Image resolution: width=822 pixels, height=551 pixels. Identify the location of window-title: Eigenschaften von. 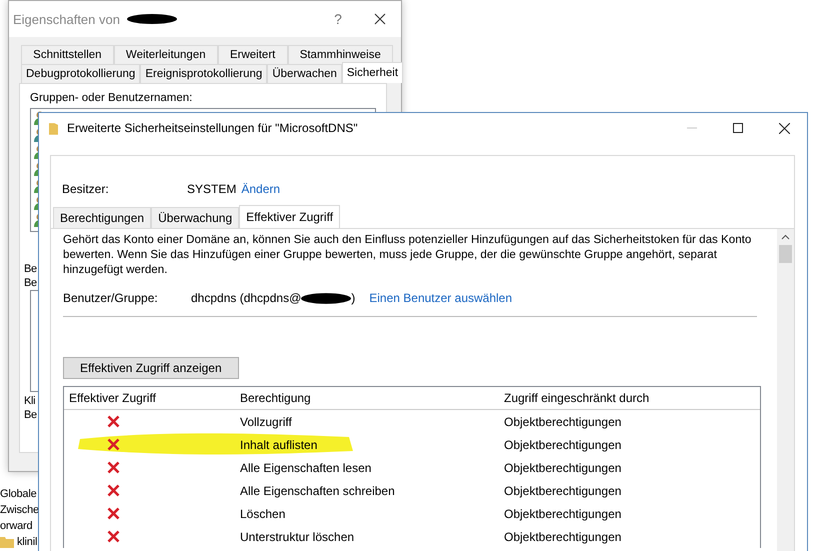
(66, 19).